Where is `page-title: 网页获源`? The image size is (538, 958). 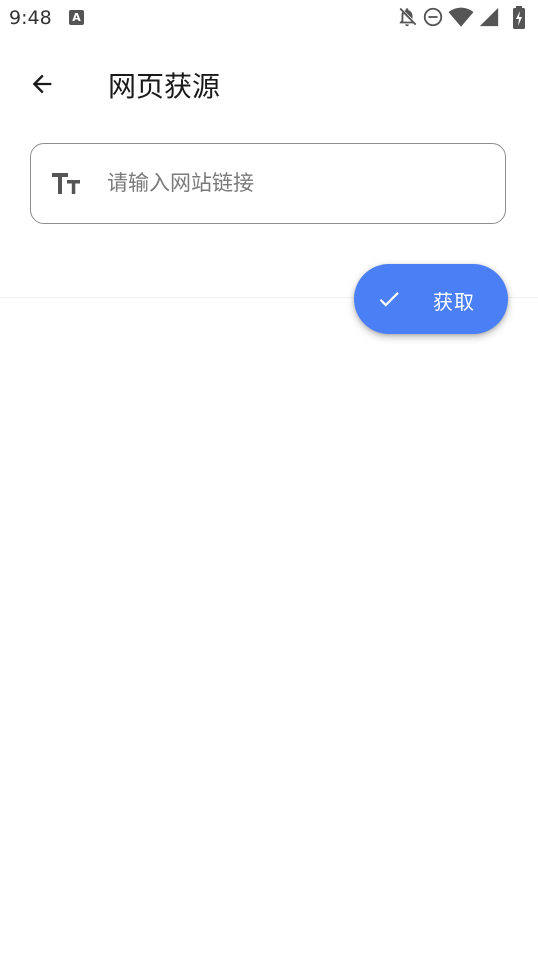
page-title: 网页获源 is located at coordinates (164, 86).